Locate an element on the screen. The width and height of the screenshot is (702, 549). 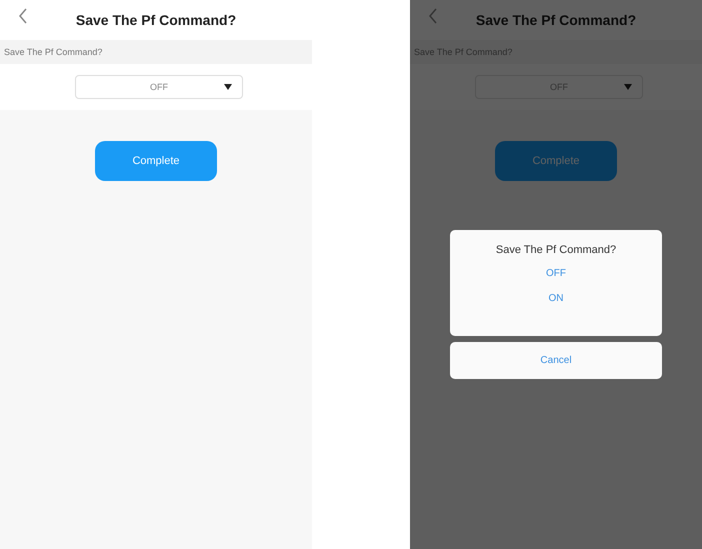
sheet-option: OFF is located at coordinates (556, 273).